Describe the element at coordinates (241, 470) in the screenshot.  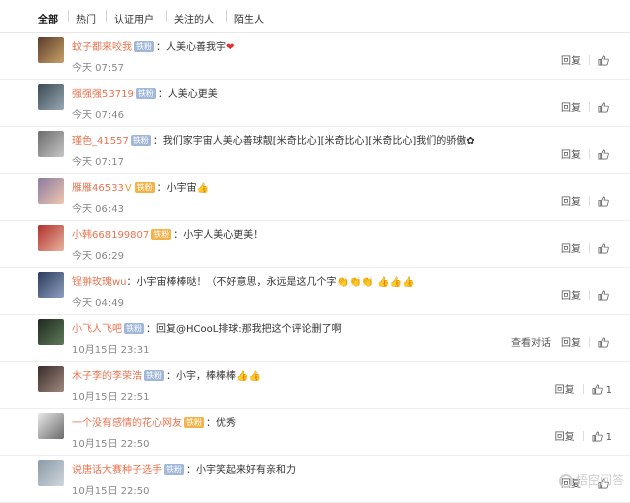
I see `comment-text: ：小宇笑起来好有亲和力` at that location.